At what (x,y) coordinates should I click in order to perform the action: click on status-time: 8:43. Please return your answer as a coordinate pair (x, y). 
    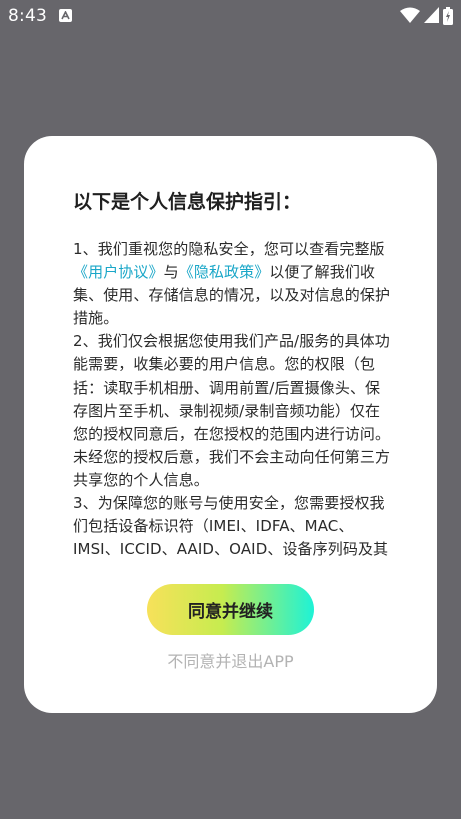
    Looking at the image, I should click on (27, 16).